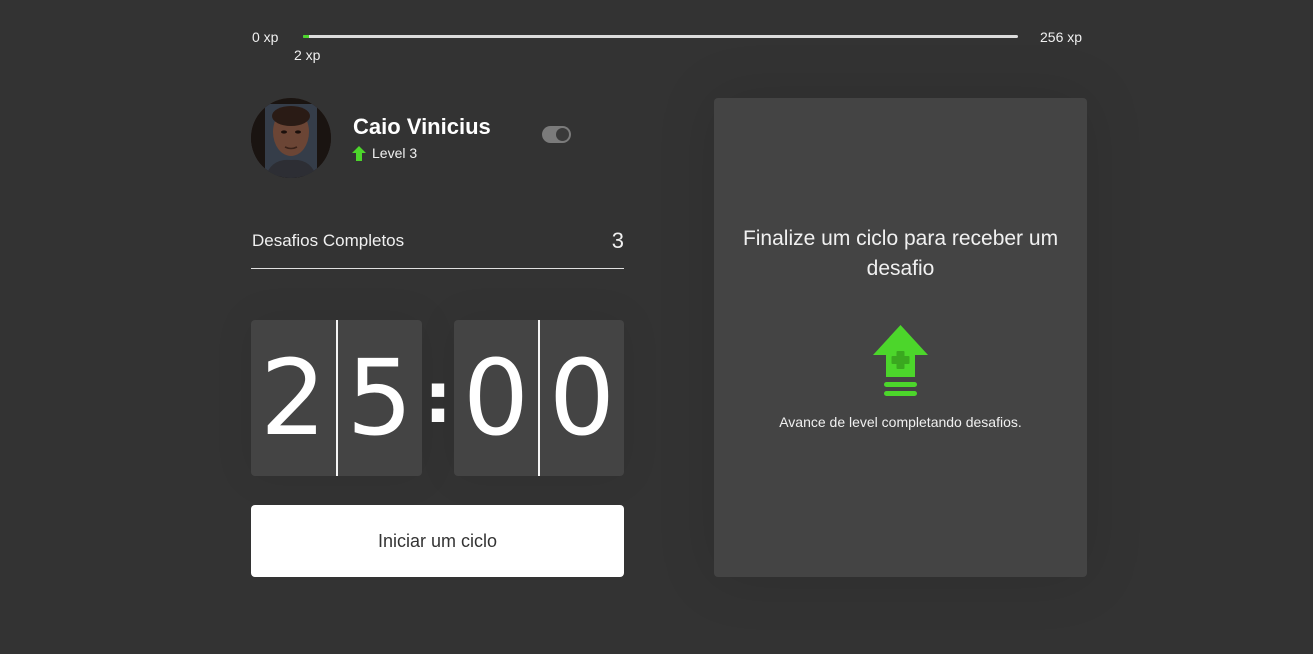  I want to click on completed-challenges-label: Desafios Completos, so click(328, 240).